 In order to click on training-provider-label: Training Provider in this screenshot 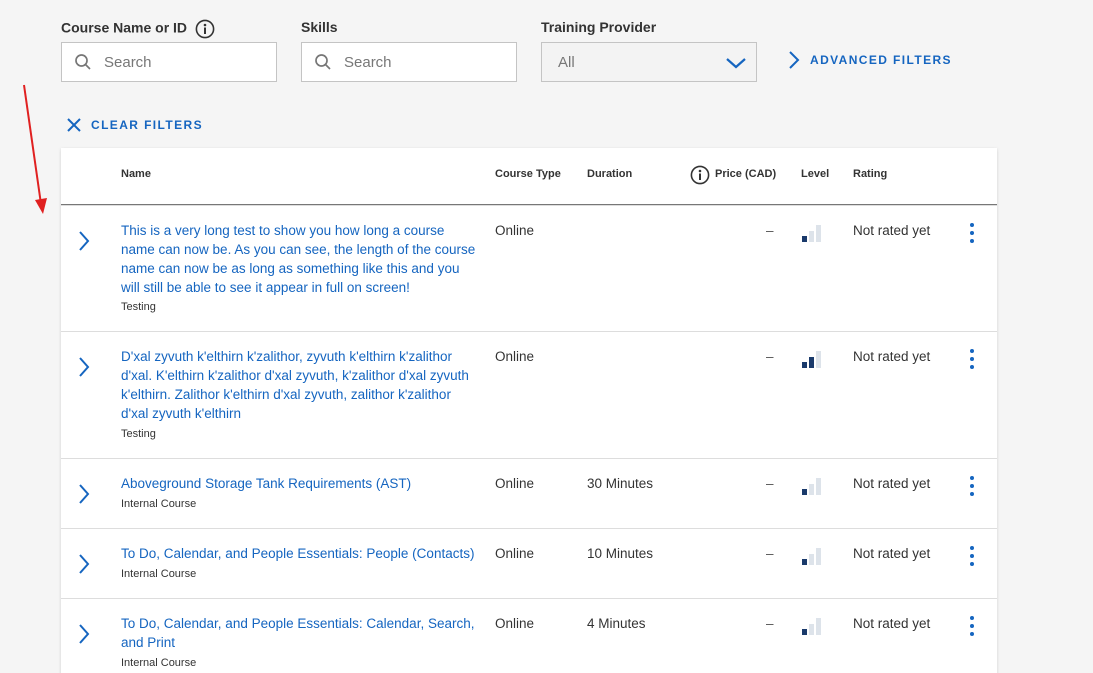, I will do `click(599, 27)`.